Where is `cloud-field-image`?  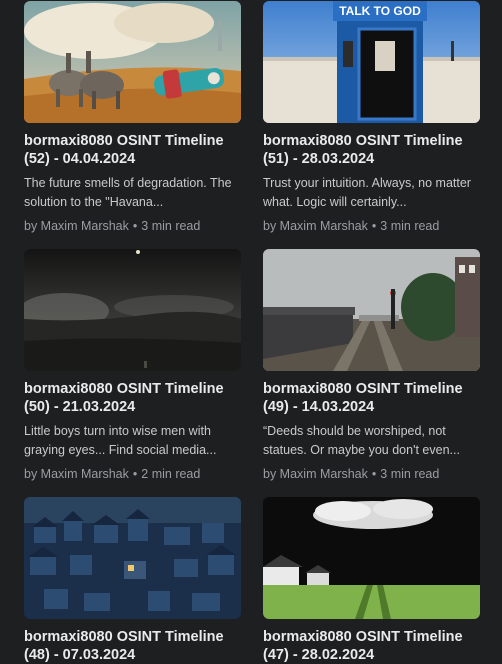 cloud-field-image is located at coordinates (371, 558).